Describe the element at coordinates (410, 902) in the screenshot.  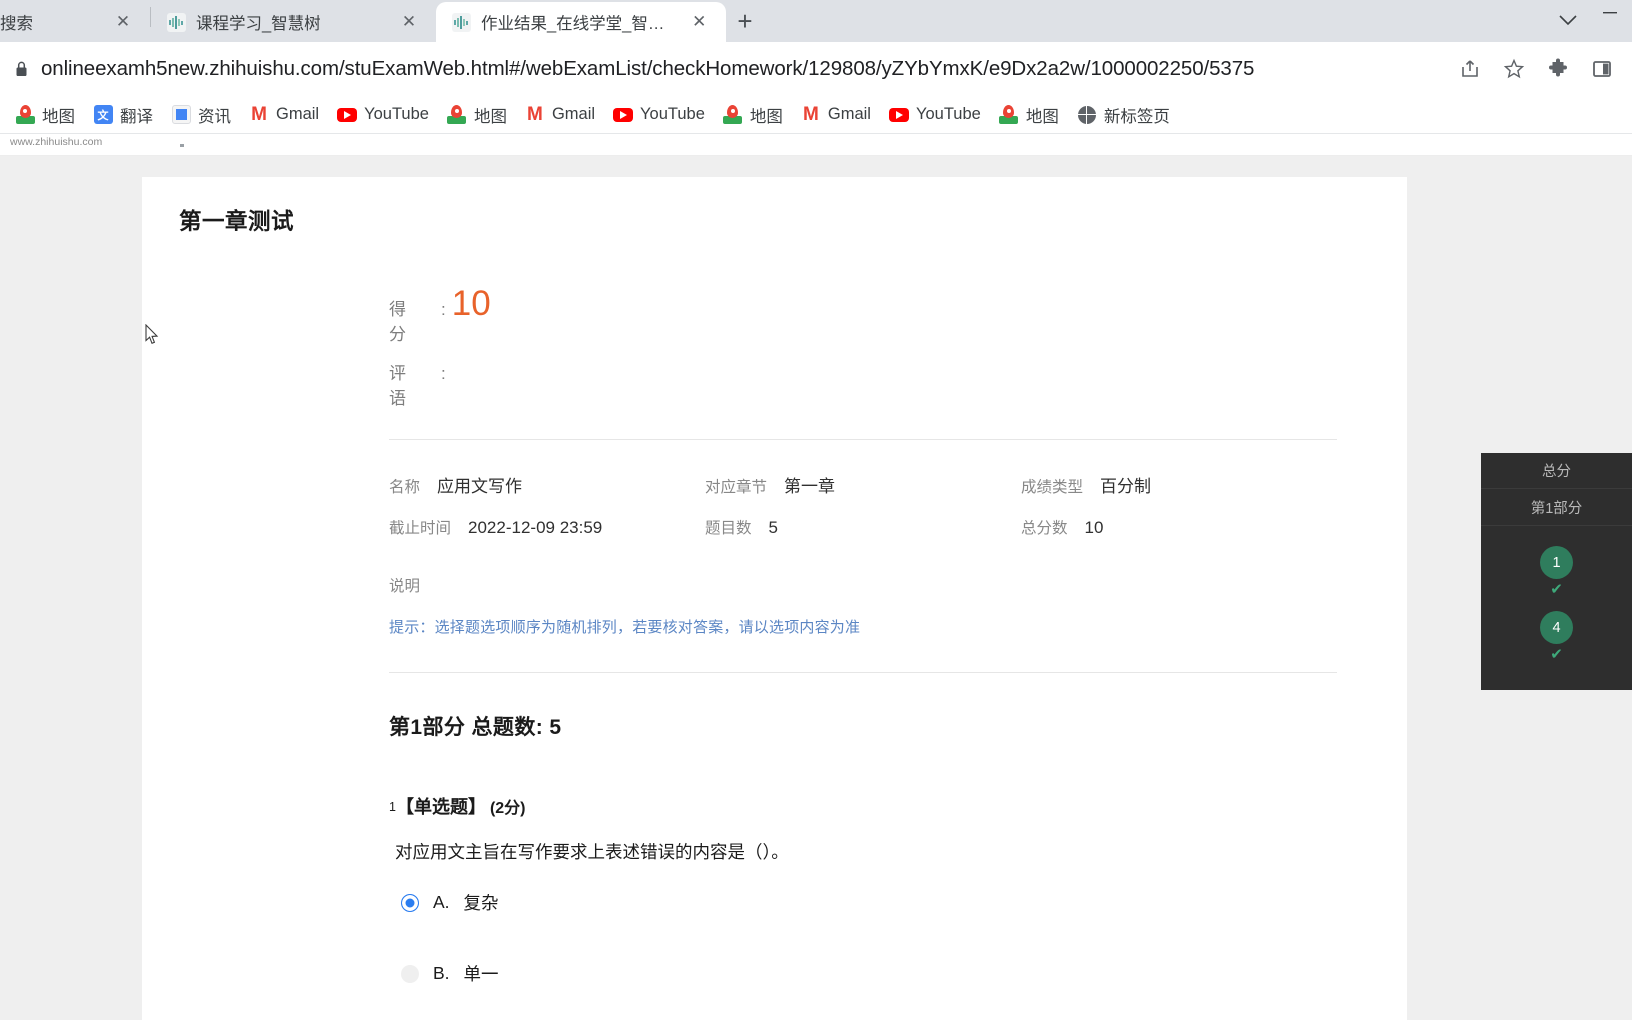
I see `radio-button-selected` at that location.